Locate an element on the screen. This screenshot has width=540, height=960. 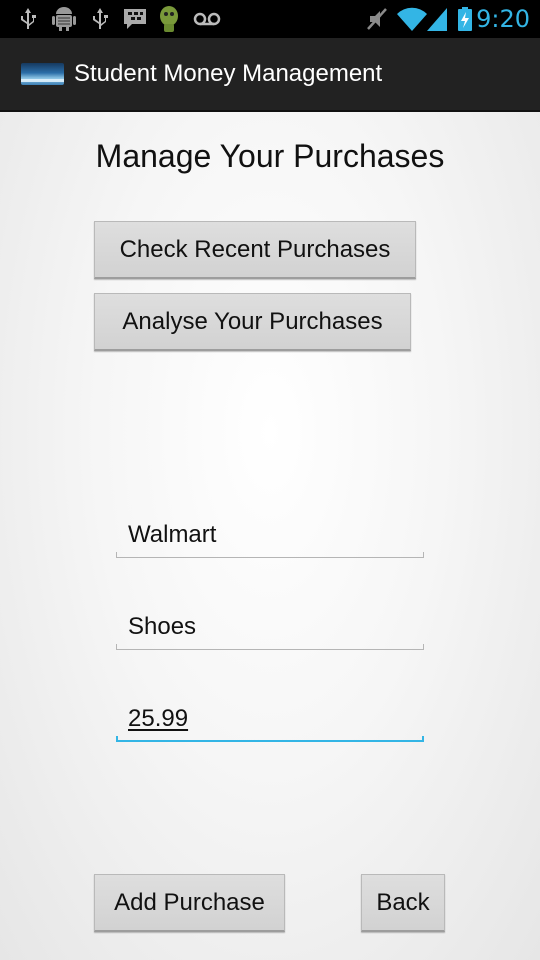
analyse-purchases-button: Analyse Your Purchases is located at coordinates (252, 322).